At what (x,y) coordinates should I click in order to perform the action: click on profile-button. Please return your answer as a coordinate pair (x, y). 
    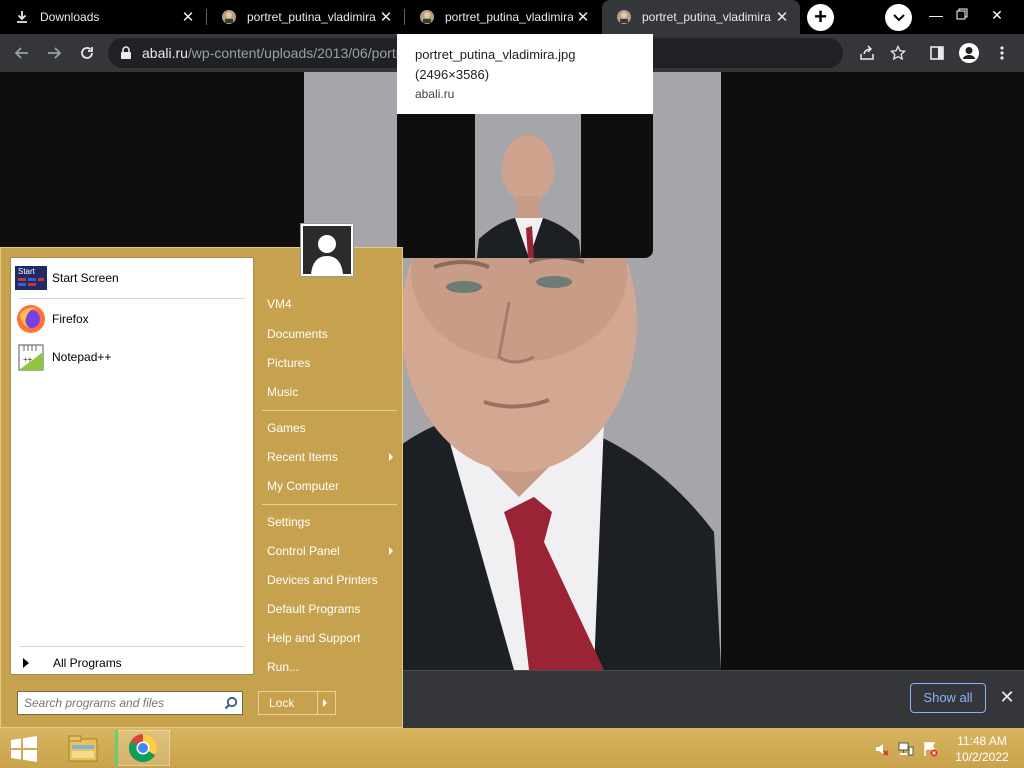
    Looking at the image, I should click on (969, 53).